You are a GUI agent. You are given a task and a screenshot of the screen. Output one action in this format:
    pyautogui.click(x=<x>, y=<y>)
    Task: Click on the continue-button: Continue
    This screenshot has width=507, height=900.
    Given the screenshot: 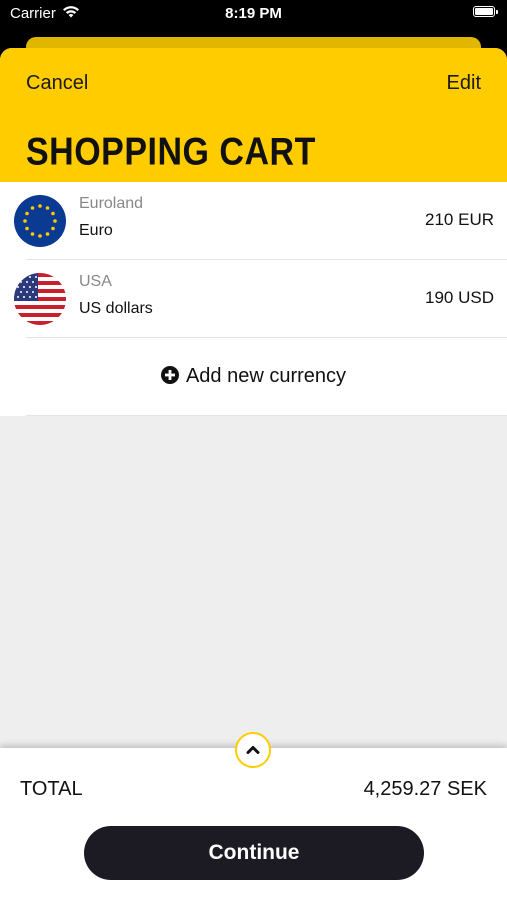 What is the action you would take?
    pyautogui.click(x=254, y=853)
    